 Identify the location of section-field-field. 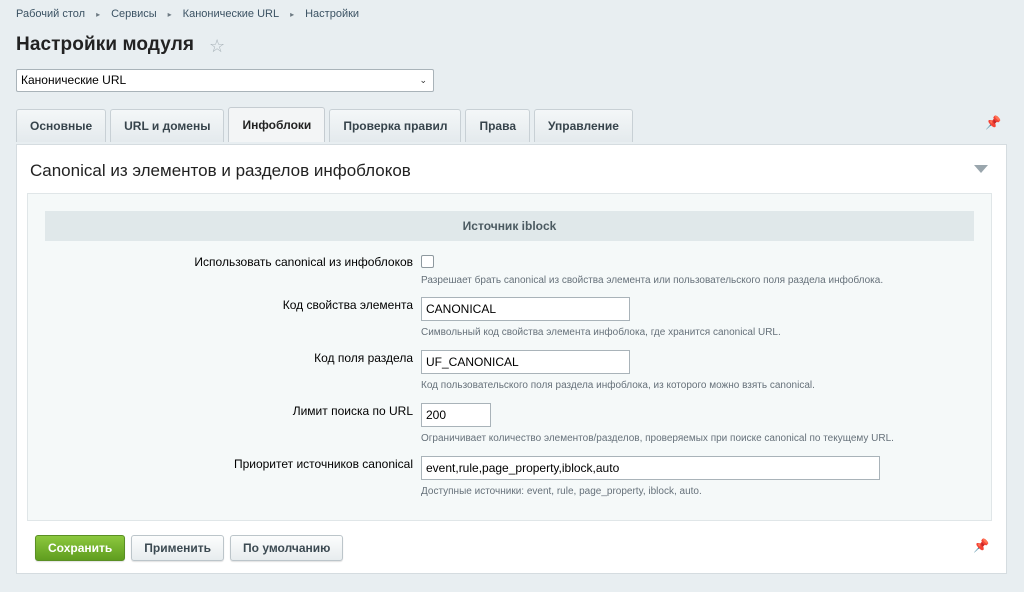
(525, 362).